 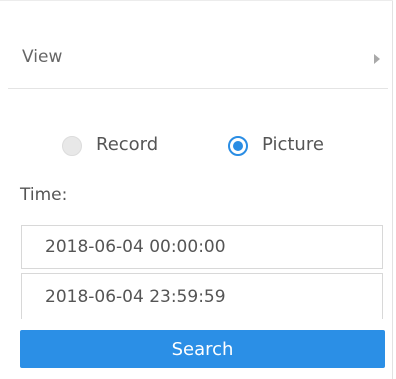 I want to click on start-time-input, so click(x=202, y=247).